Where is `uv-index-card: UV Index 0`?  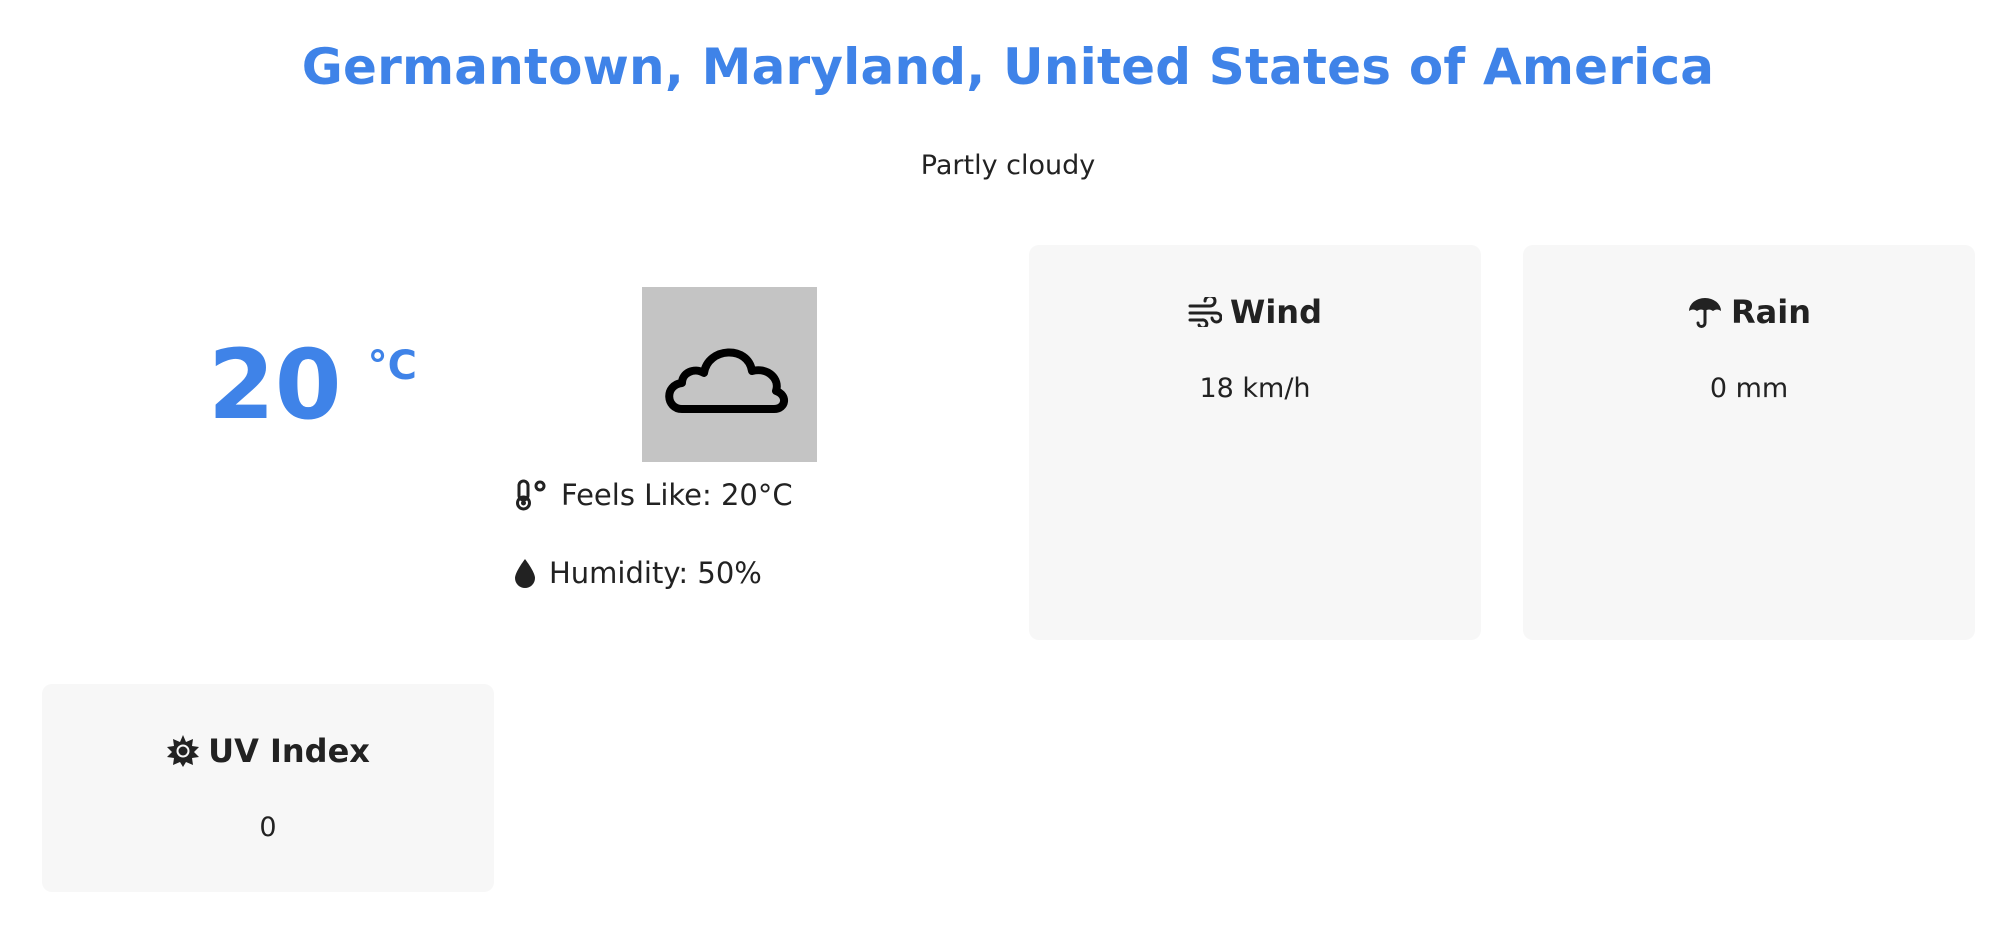
uv-index-card: UV Index 0 is located at coordinates (268, 788).